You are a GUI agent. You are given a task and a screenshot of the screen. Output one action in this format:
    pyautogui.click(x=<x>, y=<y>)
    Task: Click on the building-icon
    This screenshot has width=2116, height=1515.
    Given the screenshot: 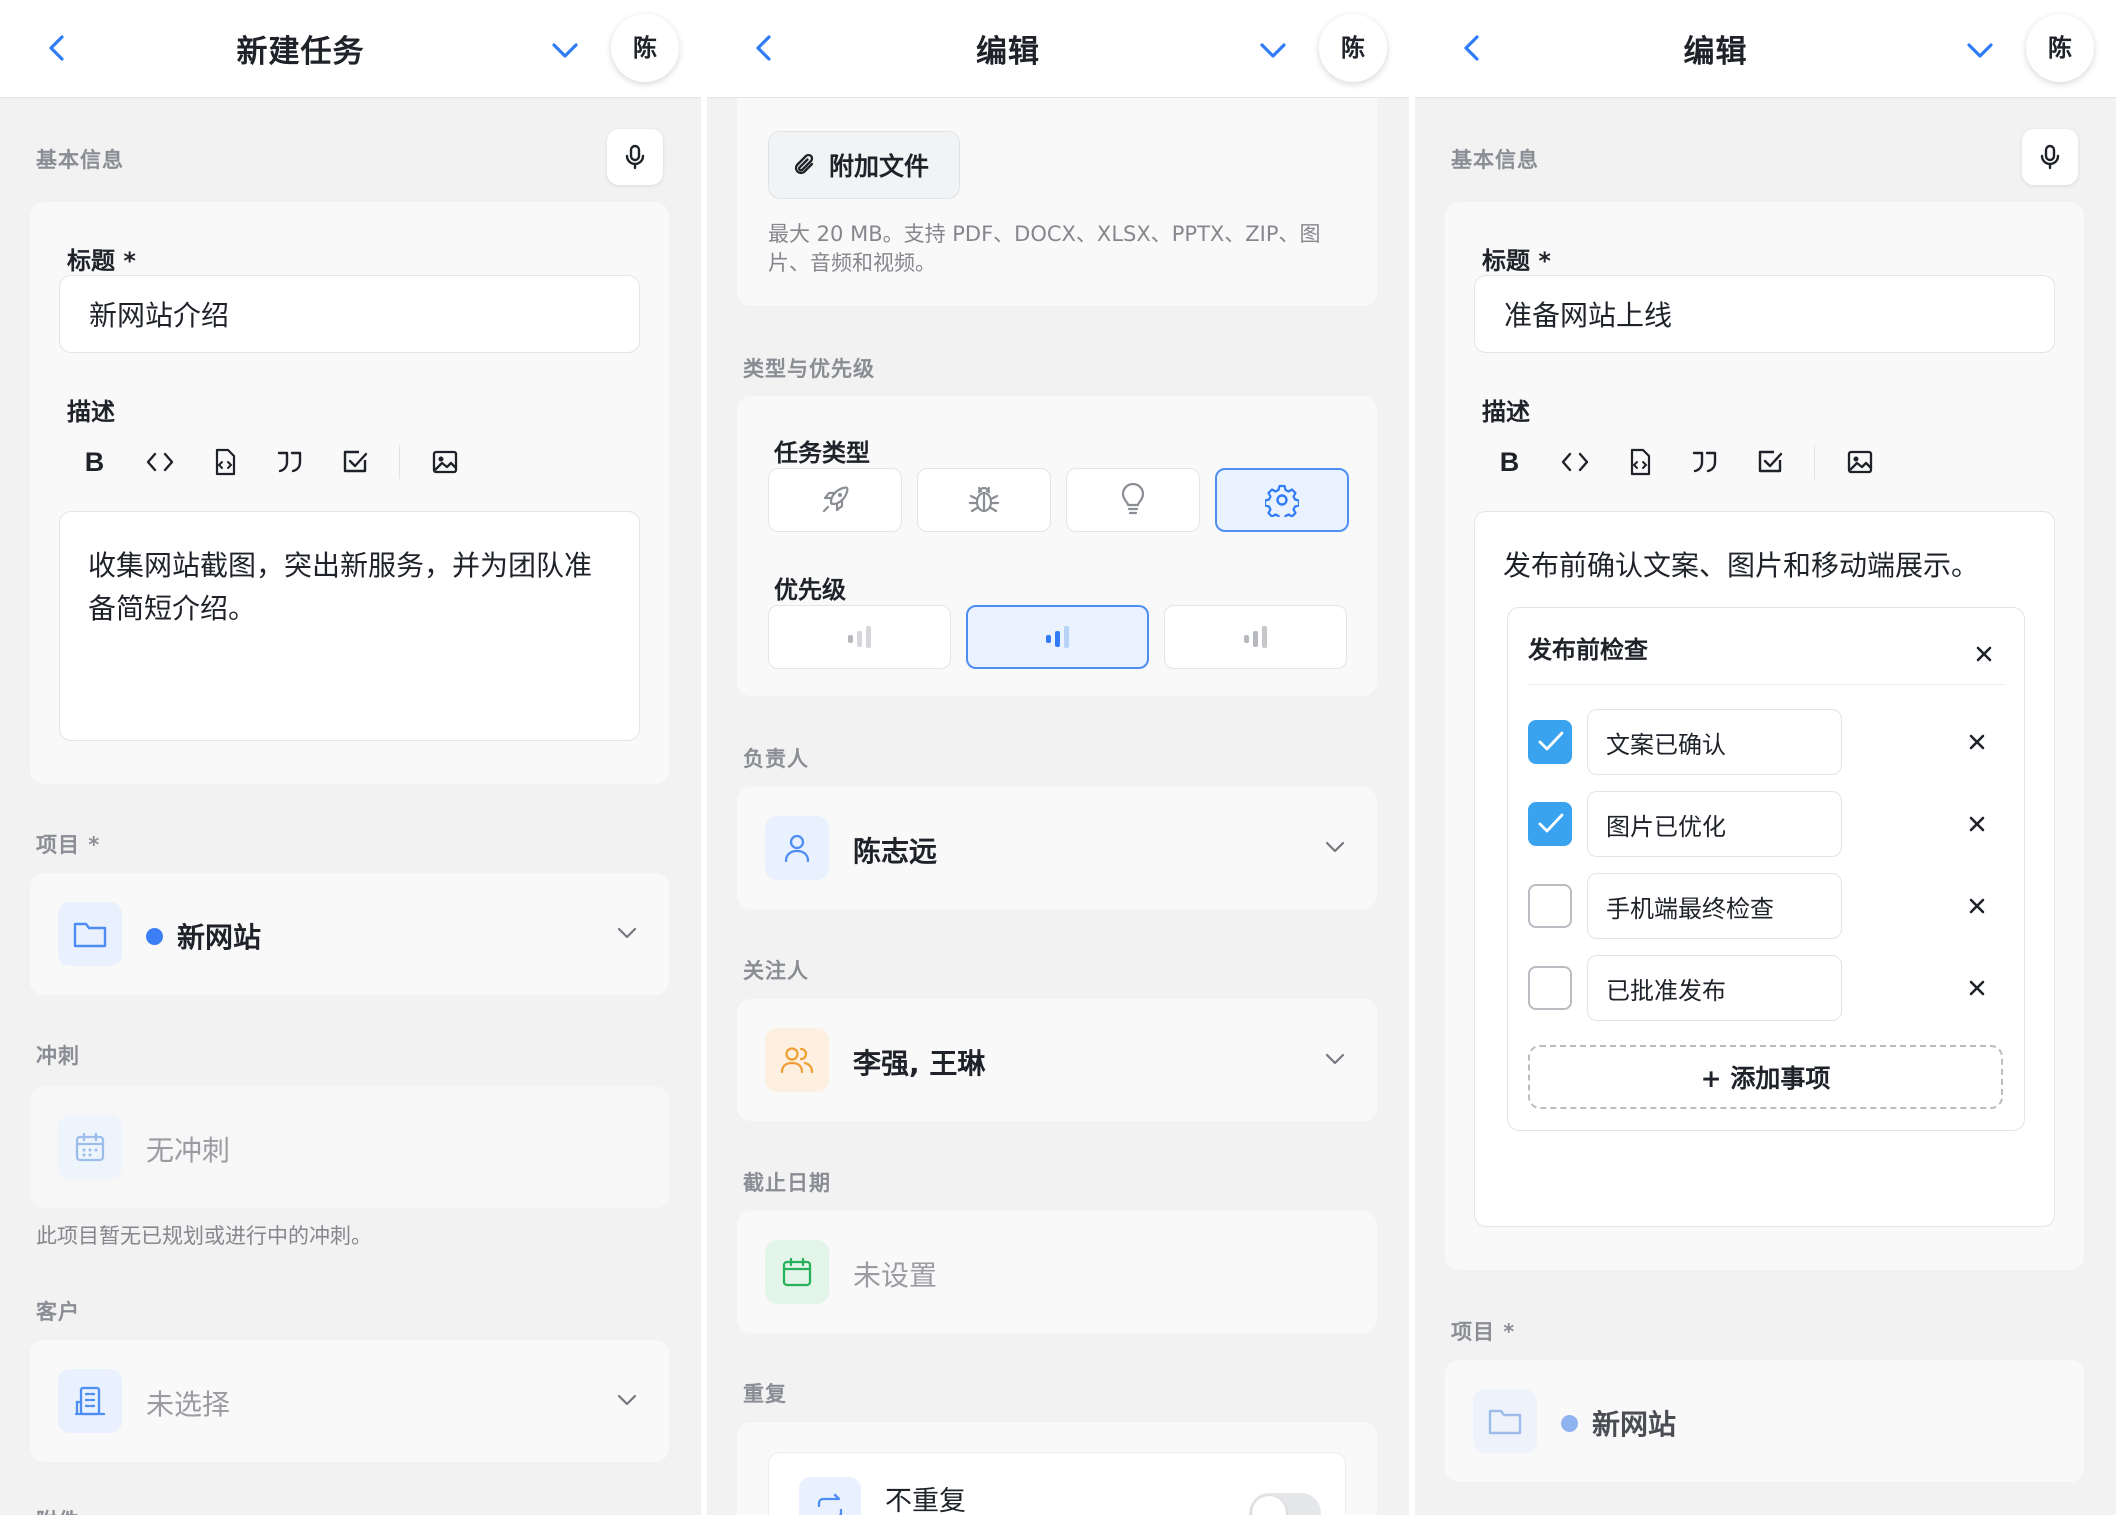 What is the action you would take?
    pyautogui.click(x=90, y=1401)
    